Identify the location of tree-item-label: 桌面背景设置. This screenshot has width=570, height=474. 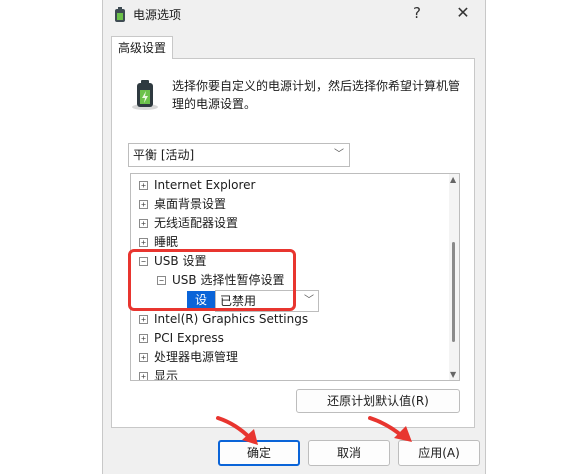
(190, 204).